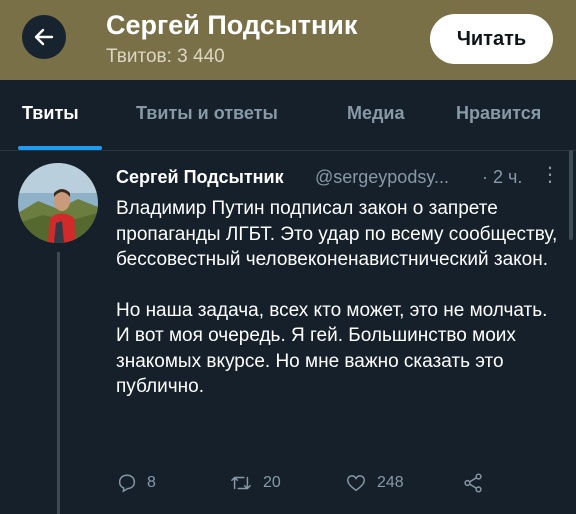 The width and height of the screenshot is (576, 514). I want to click on back-button, so click(44, 37).